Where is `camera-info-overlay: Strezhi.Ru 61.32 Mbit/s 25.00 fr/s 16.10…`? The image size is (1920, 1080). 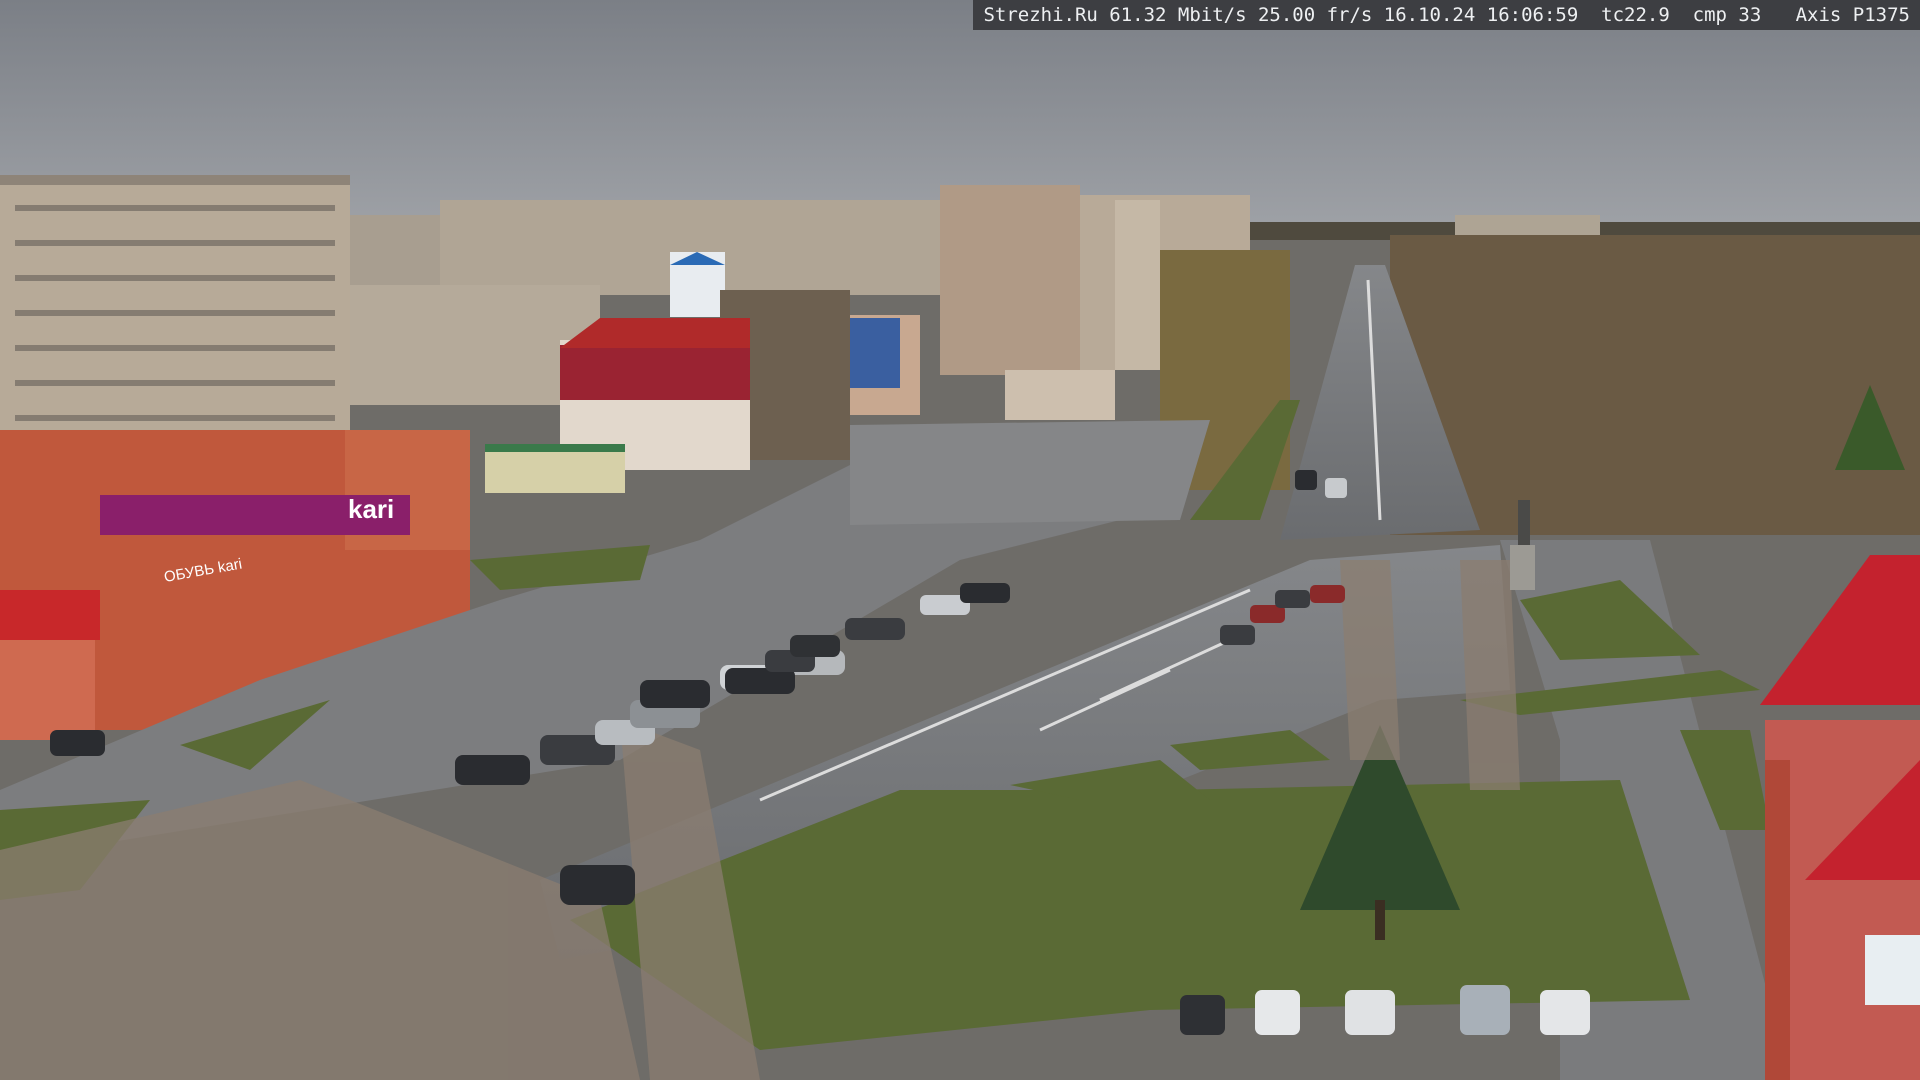
camera-info-overlay: Strezhi.Ru 61.32 Mbit/s 25.00 fr/s 16.10… is located at coordinates (1446, 15).